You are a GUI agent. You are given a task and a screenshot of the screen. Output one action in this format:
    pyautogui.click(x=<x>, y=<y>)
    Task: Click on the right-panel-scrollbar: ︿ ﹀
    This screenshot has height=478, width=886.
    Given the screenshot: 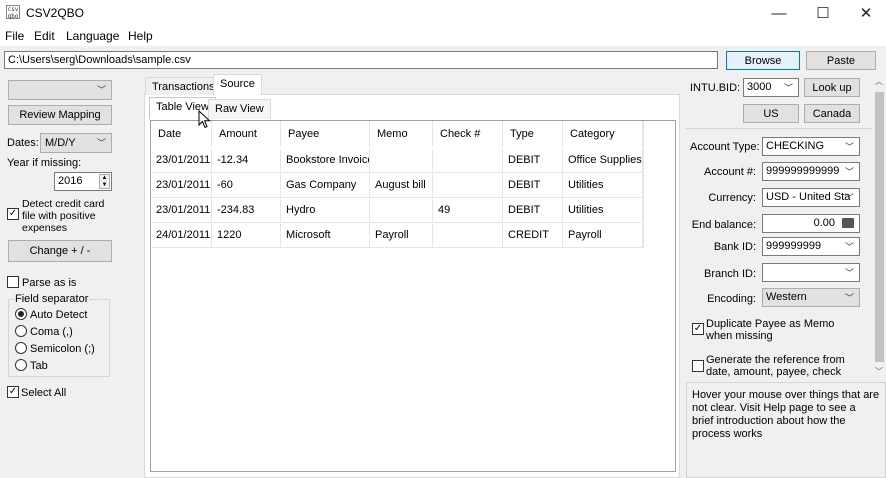 What is the action you would take?
    pyautogui.click(x=879, y=227)
    